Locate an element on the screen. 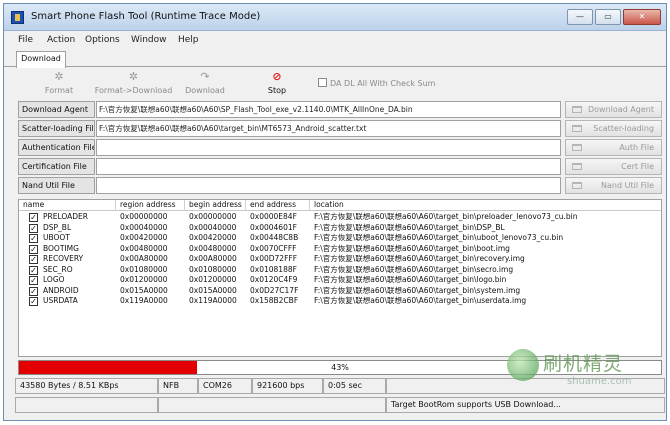 This screenshot has height=425, width=670. nand-util-button: Nand Util File is located at coordinates (613, 185).